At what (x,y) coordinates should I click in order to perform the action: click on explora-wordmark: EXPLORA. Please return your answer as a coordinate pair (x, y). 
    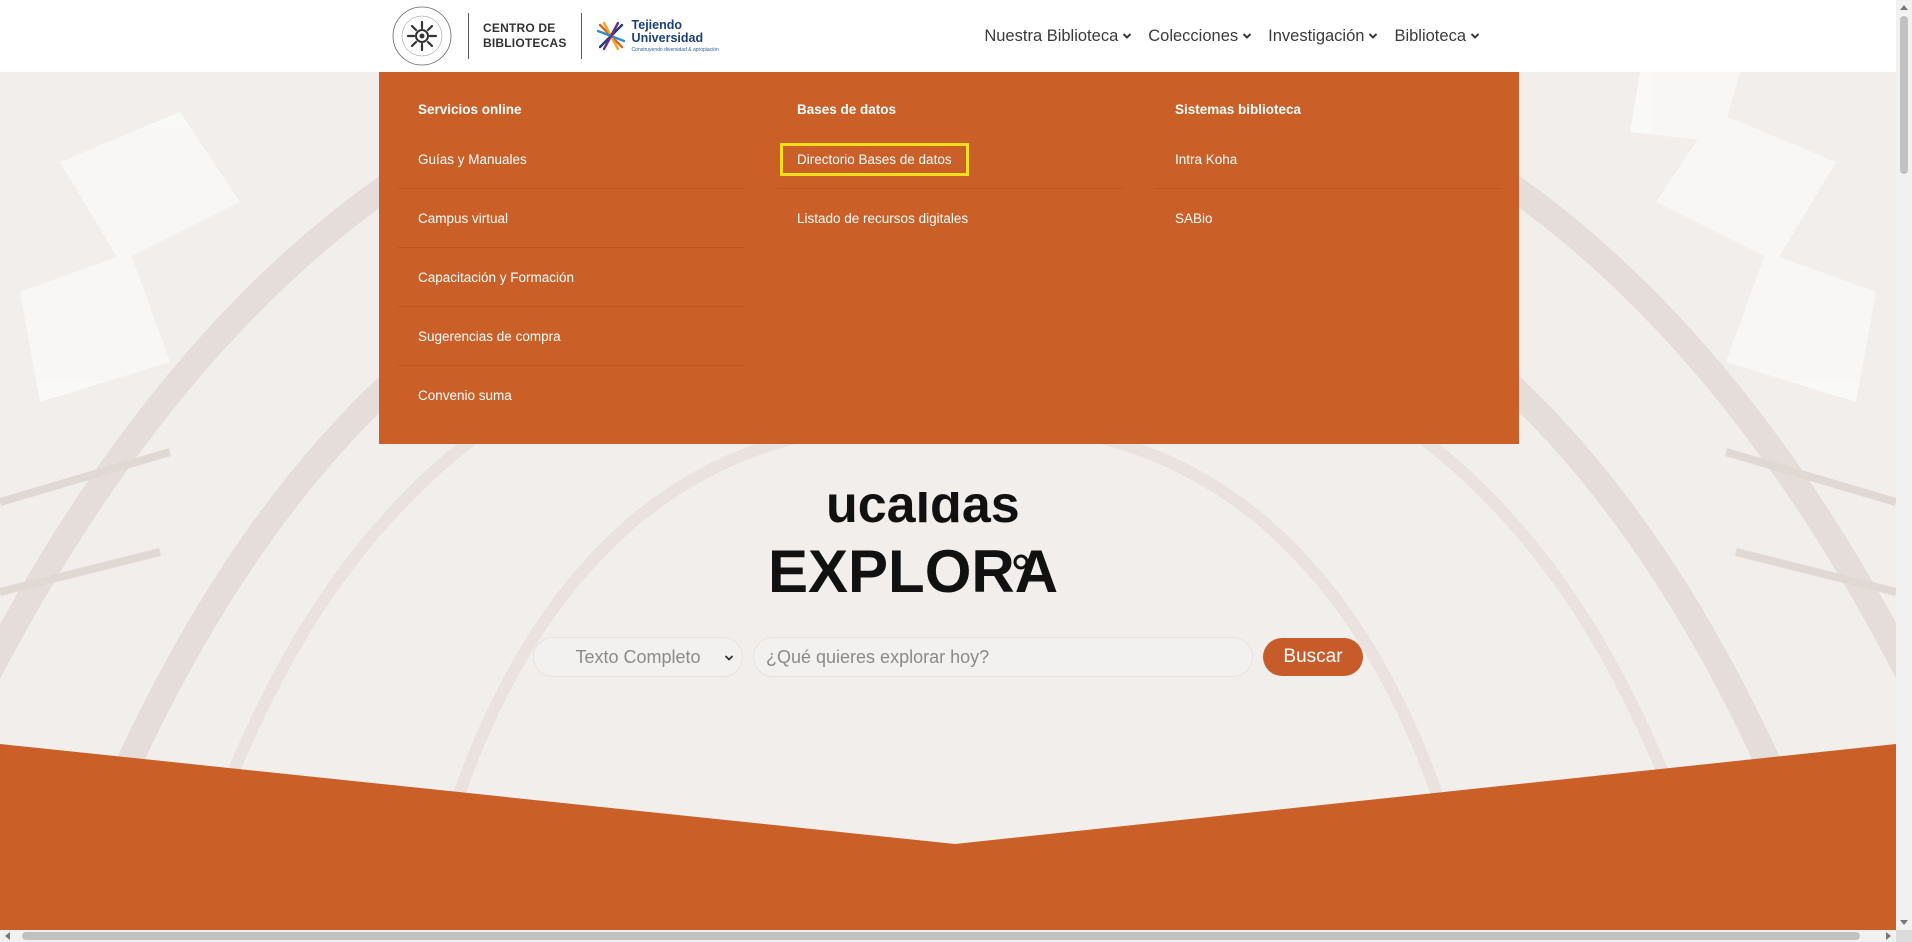
    Looking at the image, I should click on (913, 567).